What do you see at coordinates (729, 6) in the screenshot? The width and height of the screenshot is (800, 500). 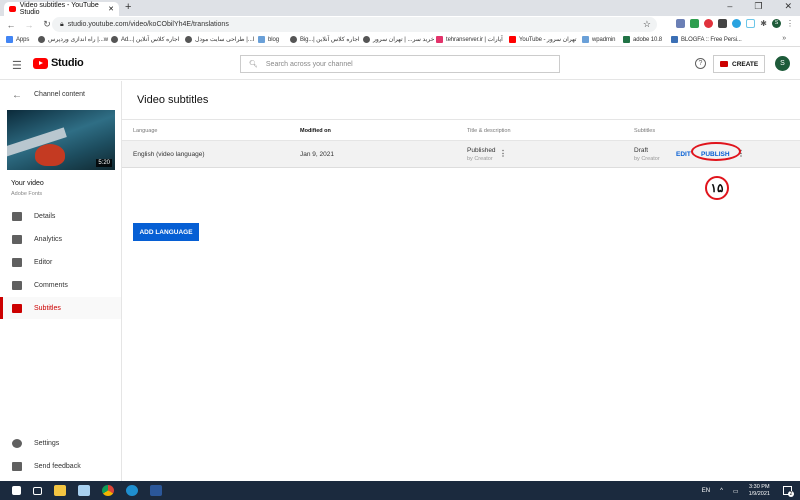 I see `minimize-button: –` at bounding box center [729, 6].